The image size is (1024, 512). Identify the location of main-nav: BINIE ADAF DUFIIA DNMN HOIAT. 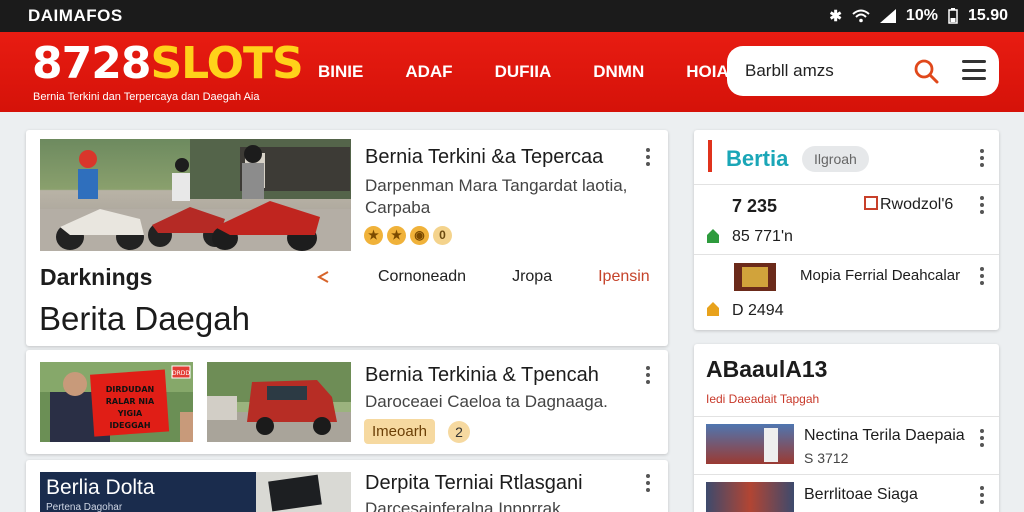
(549, 72).